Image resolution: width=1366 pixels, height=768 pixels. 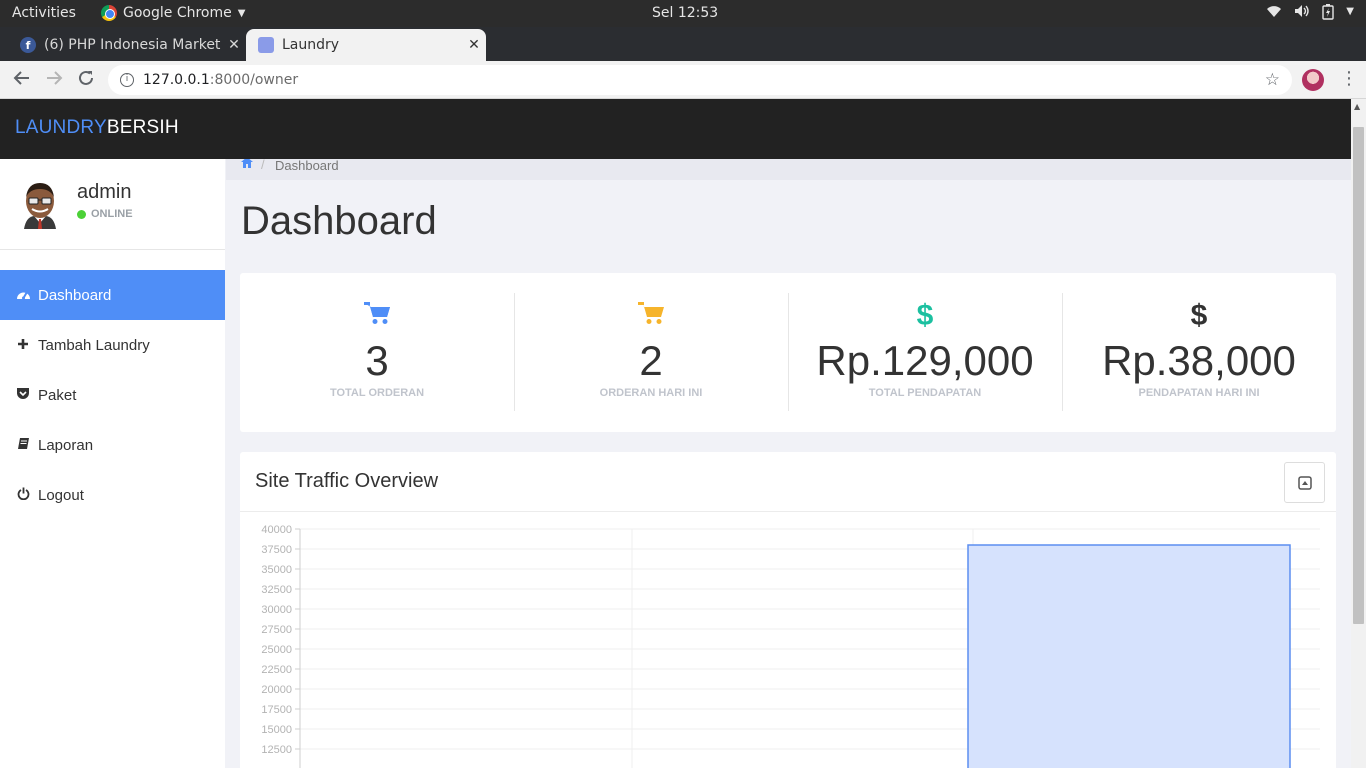 I want to click on dashboard-icon, so click(x=23, y=295).